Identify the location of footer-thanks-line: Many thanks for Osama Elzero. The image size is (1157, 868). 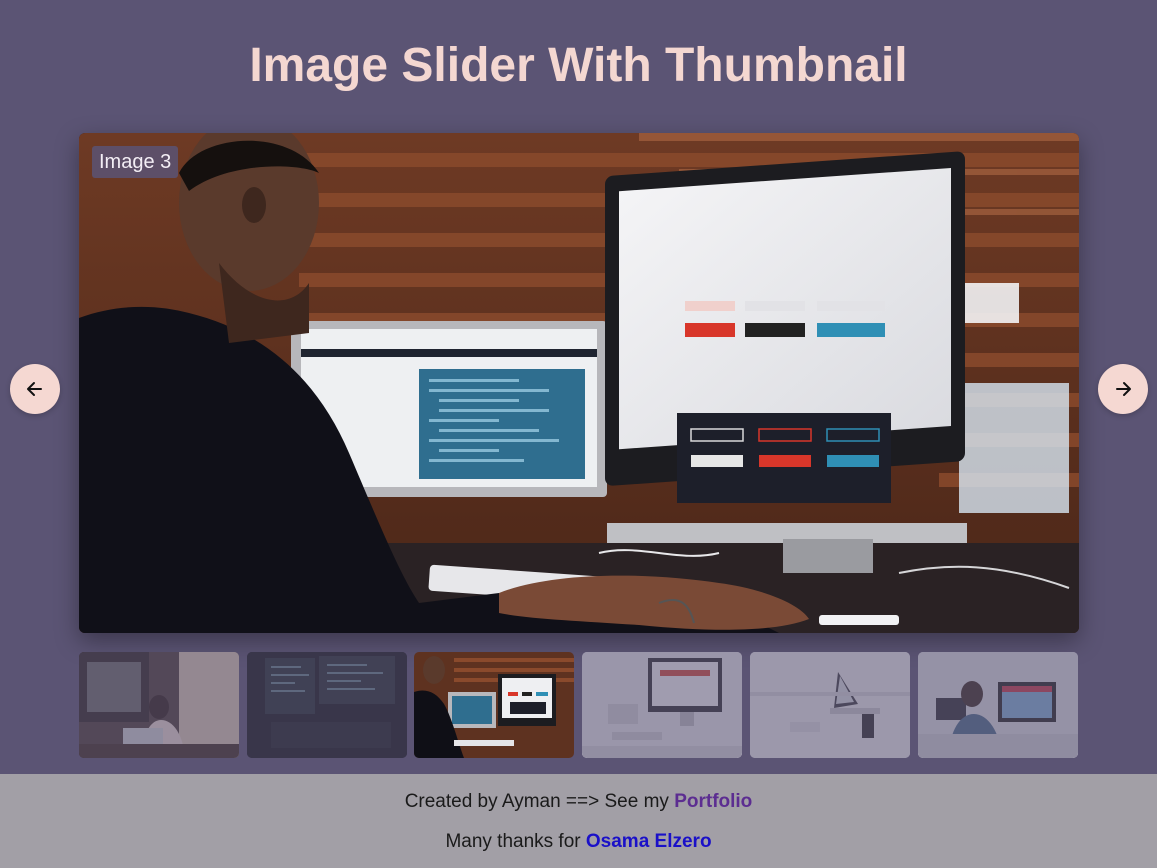
(578, 842).